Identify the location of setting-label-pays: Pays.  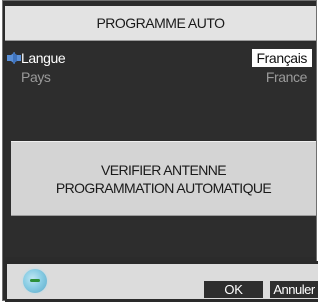
(36, 77).